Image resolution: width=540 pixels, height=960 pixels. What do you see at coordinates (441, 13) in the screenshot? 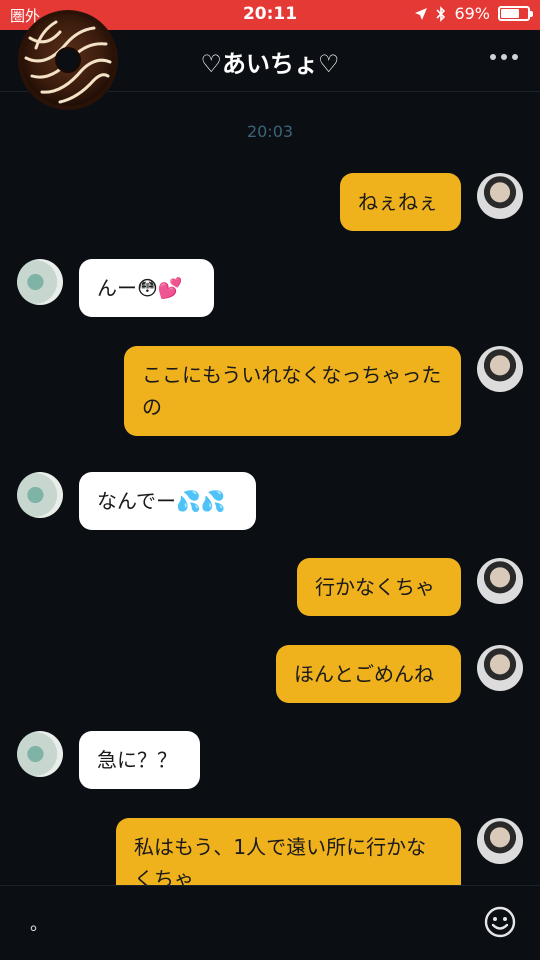
I see `bluetooth-icon` at bounding box center [441, 13].